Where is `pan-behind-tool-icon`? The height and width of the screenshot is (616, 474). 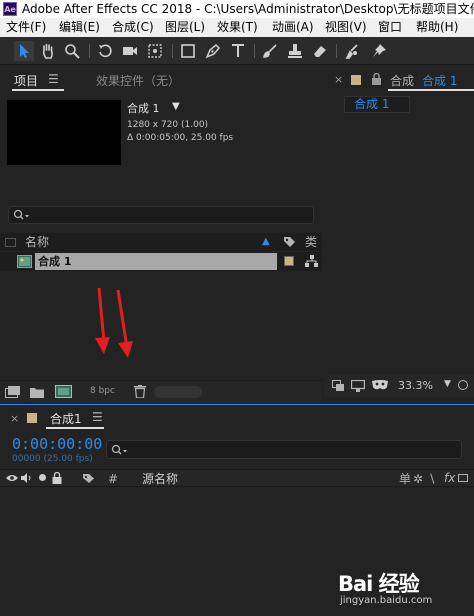
pan-behind-tool-icon is located at coordinates (155, 51).